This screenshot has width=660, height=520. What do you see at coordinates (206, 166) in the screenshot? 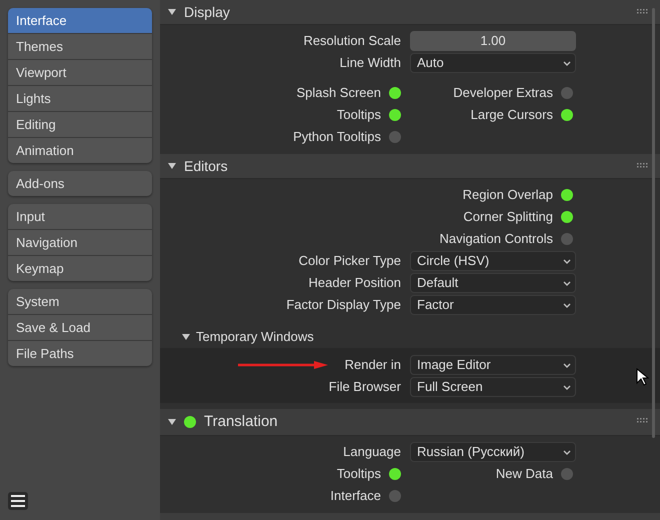
I see `panel-title: Editors` at bounding box center [206, 166].